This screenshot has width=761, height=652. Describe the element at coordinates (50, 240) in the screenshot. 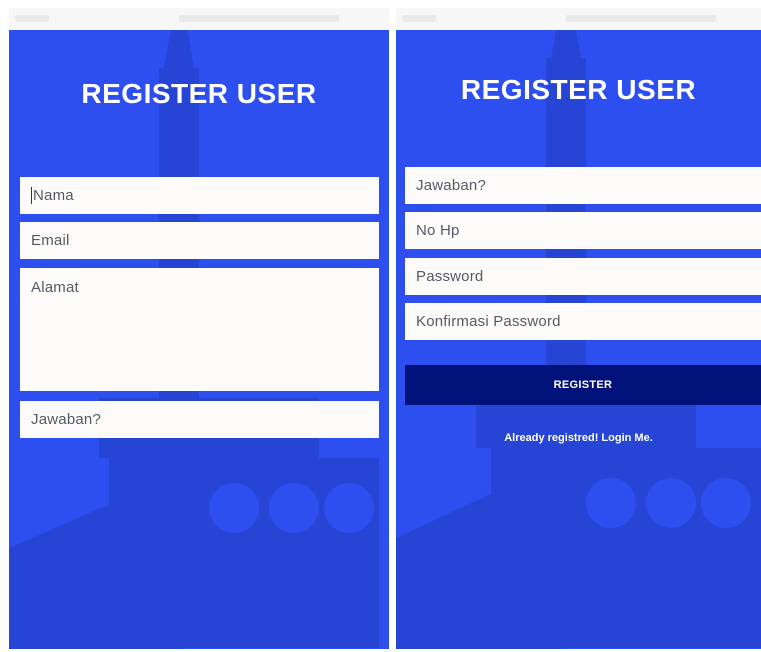

I see `email-field-placeholder: Email` at that location.